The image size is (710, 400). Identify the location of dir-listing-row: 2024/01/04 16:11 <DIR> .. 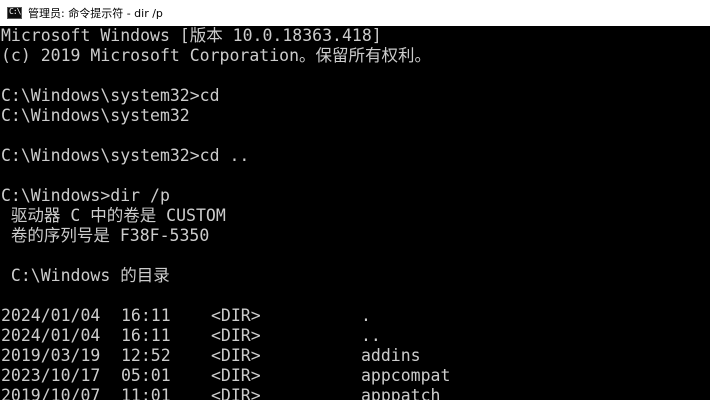
(355, 316).